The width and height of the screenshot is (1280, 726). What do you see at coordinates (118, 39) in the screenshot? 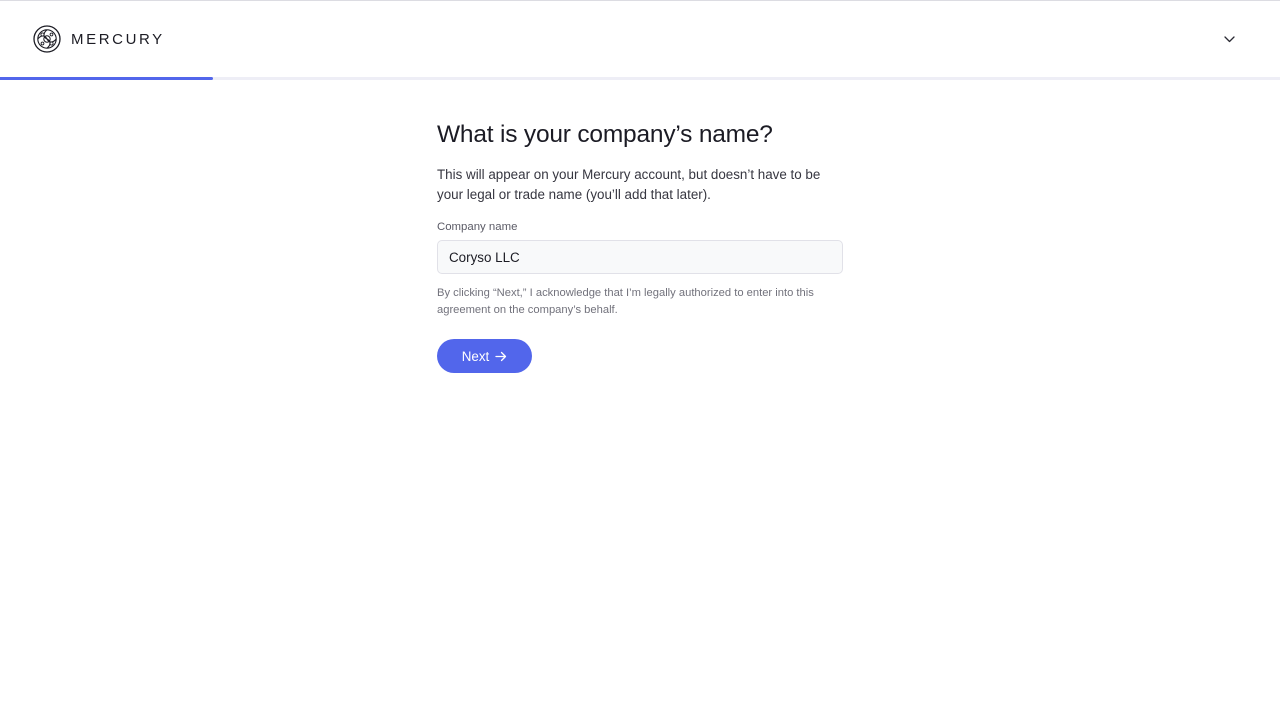
I see `brand-name: MERCURY` at bounding box center [118, 39].